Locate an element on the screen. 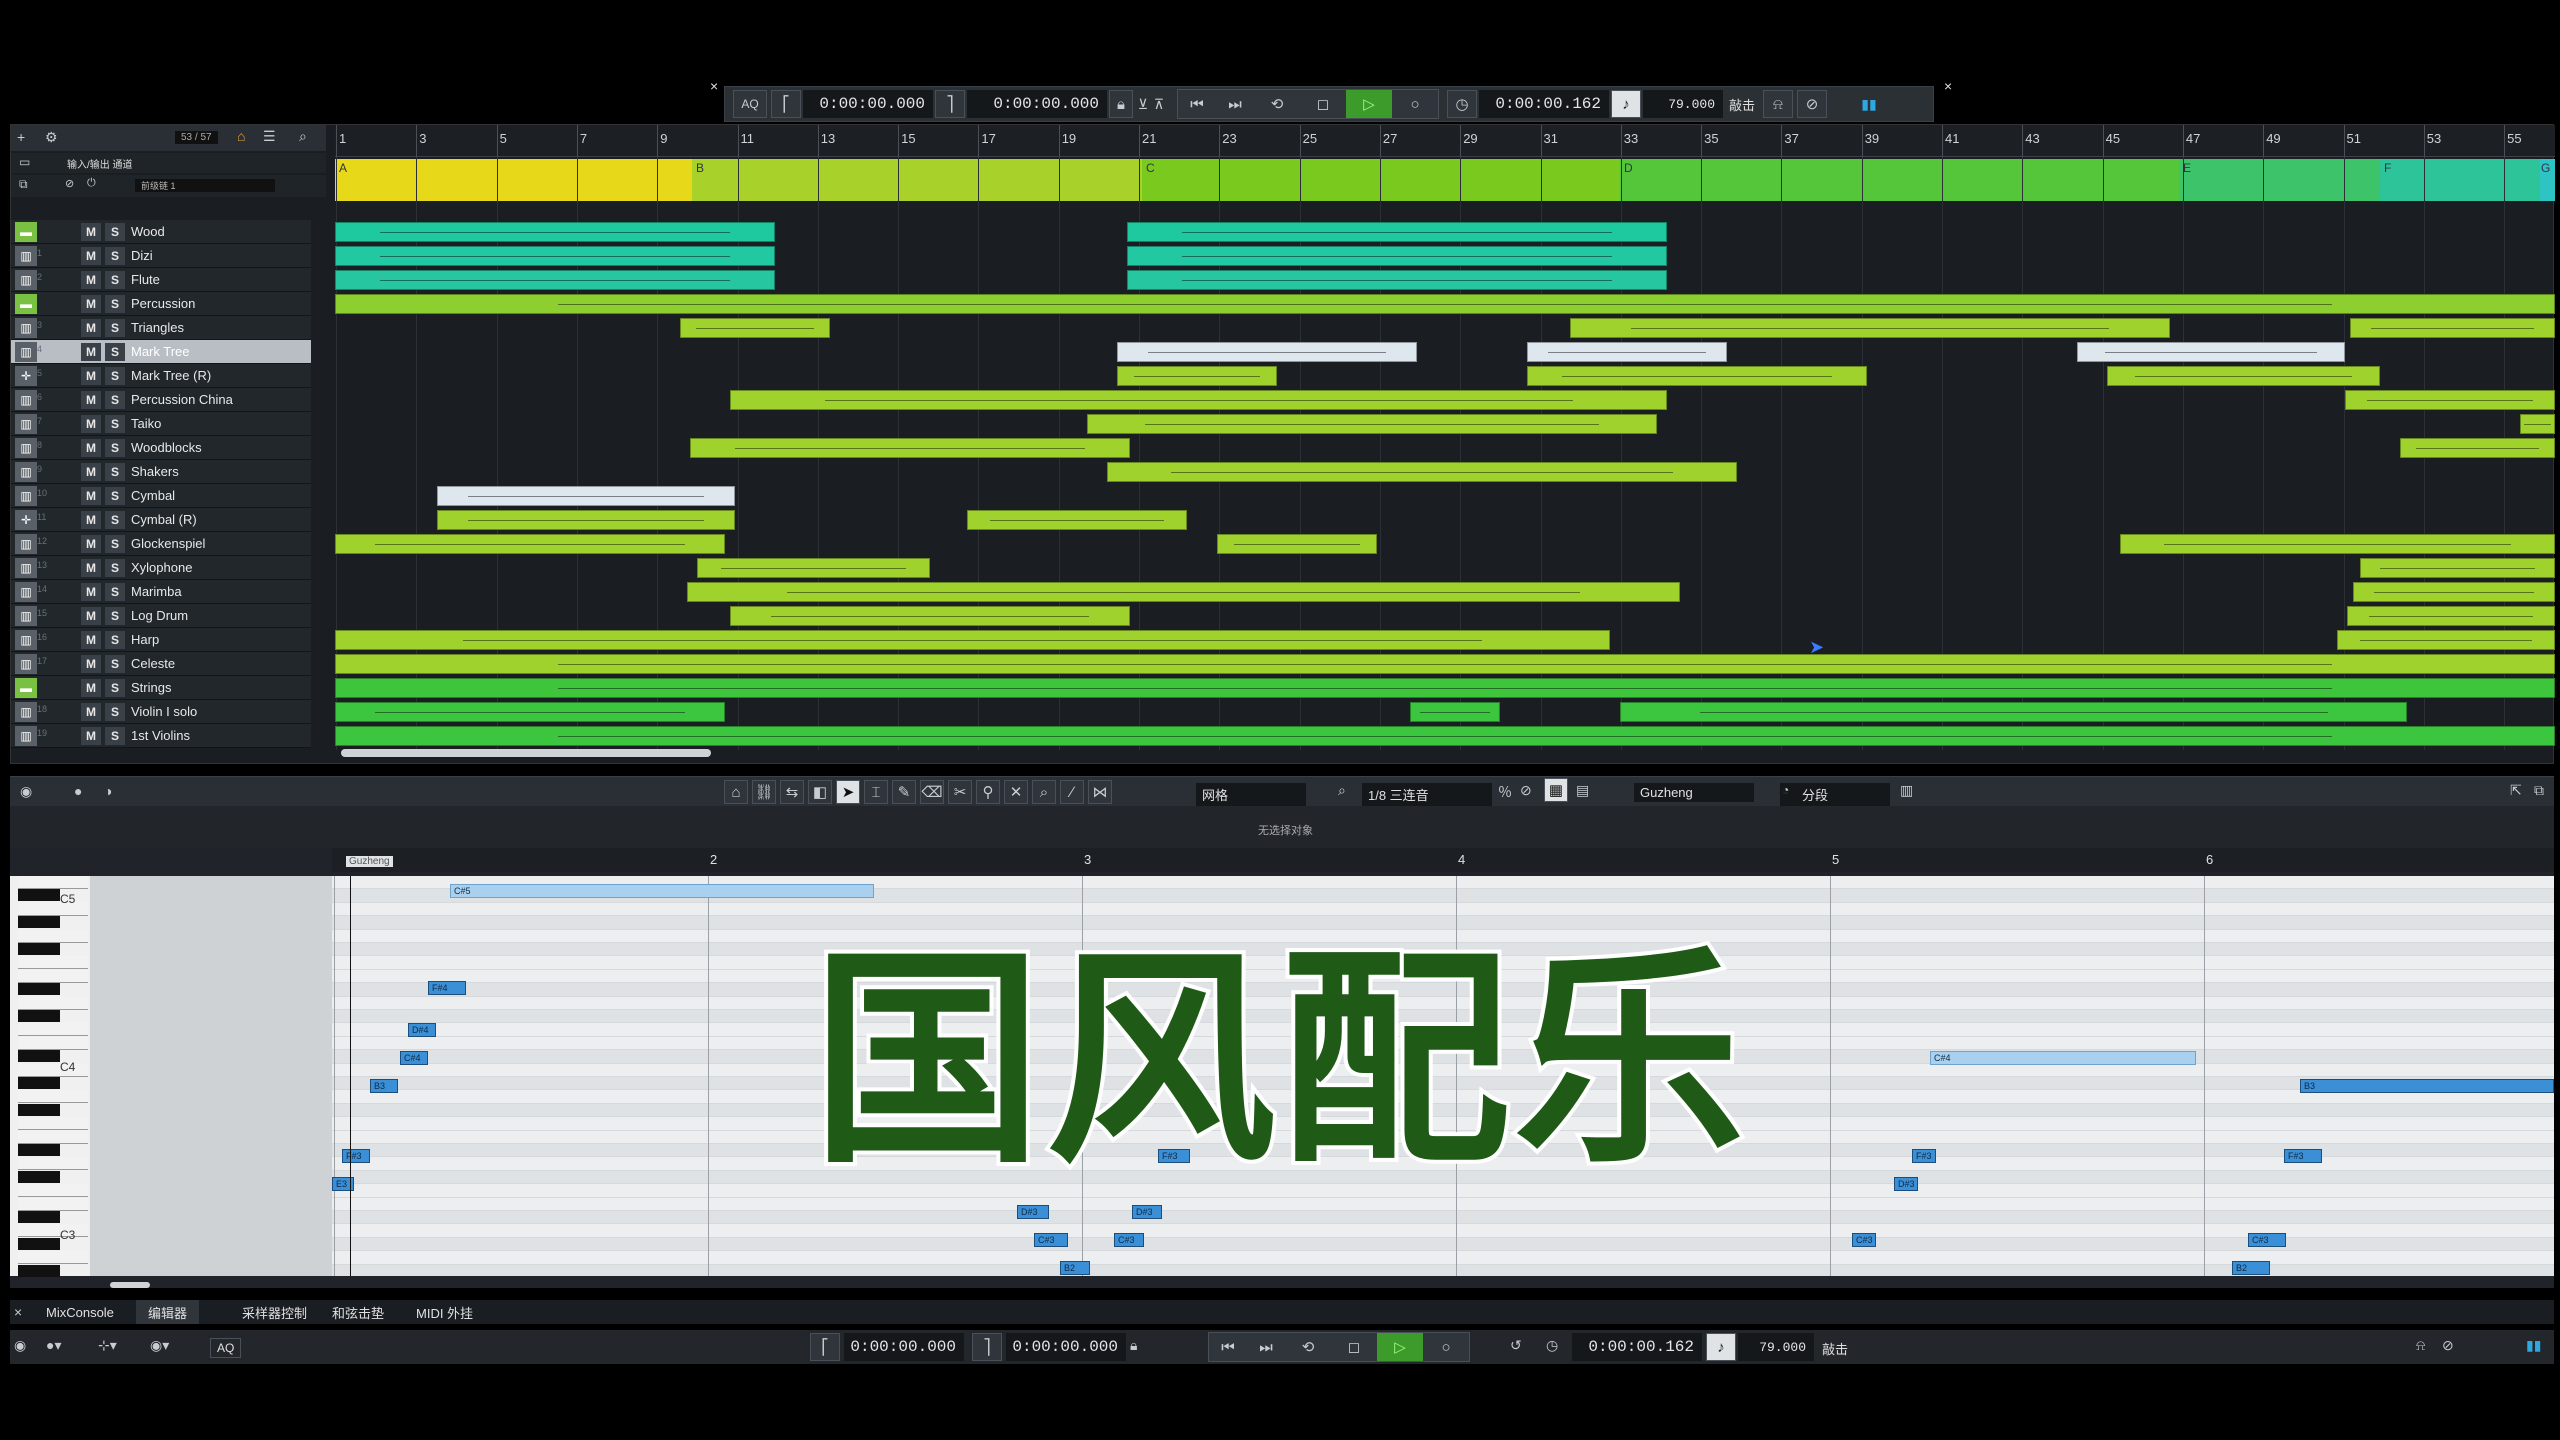  playhead is located at coordinates (350, 1076).